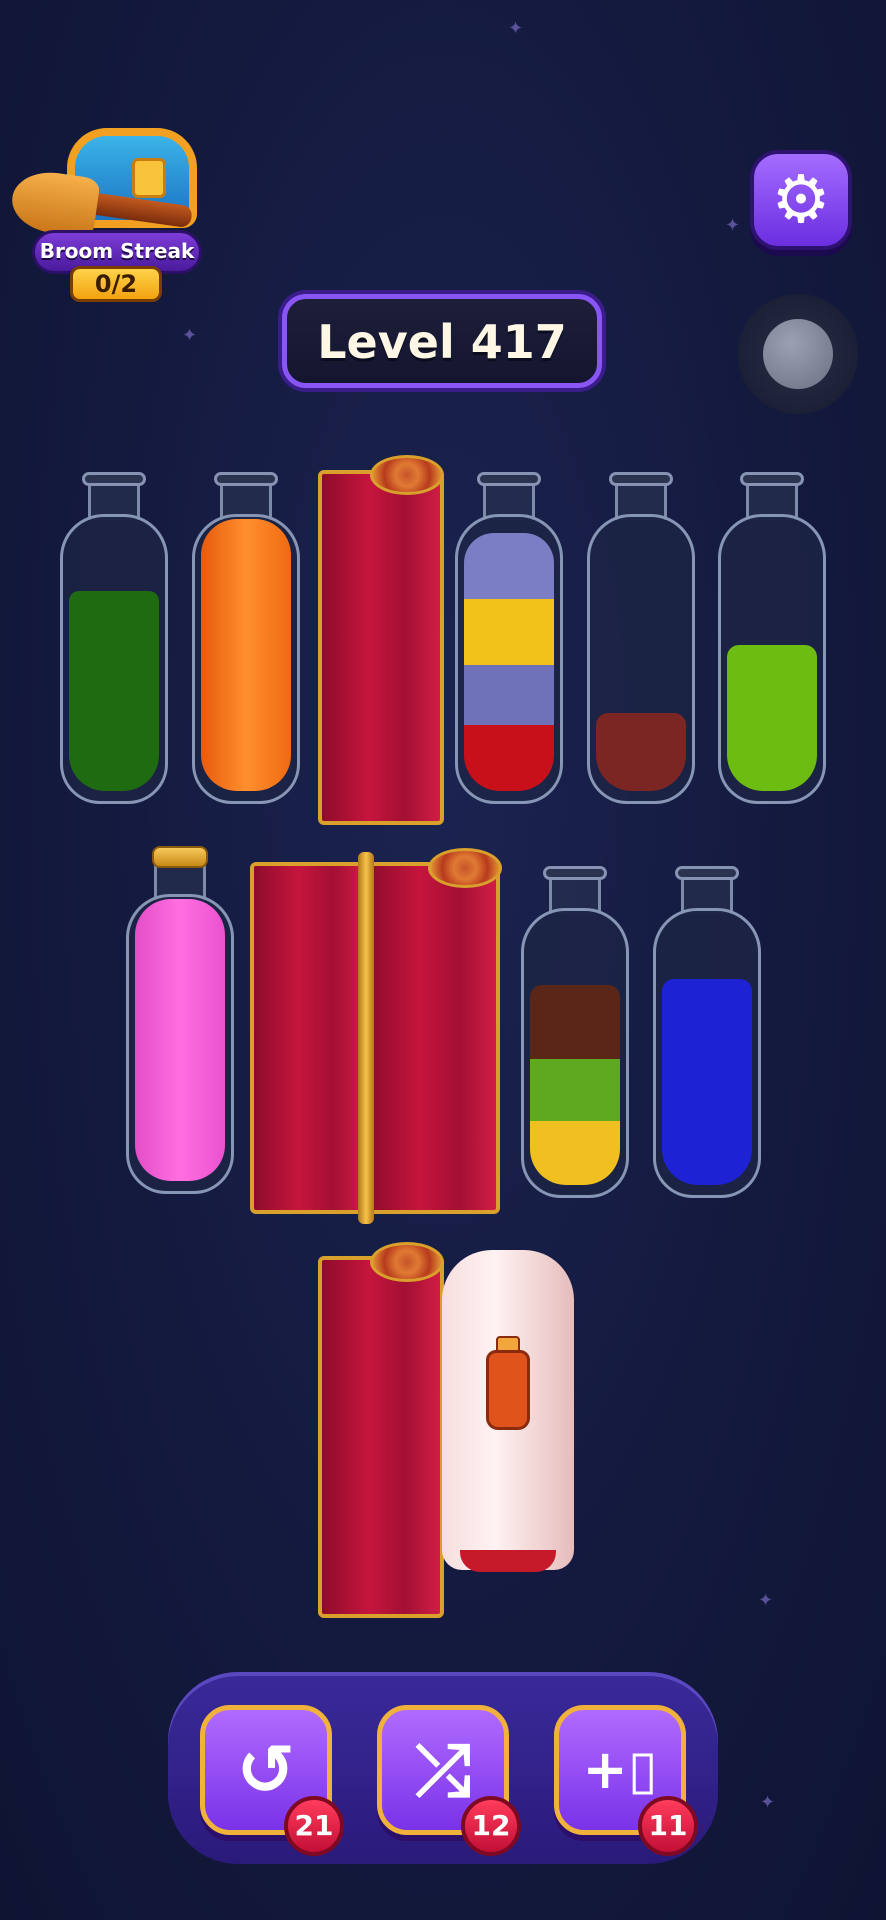 The height and width of the screenshot is (1920, 886). Describe the element at coordinates (508, 1561) in the screenshot. I see `bottle-base` at that location.